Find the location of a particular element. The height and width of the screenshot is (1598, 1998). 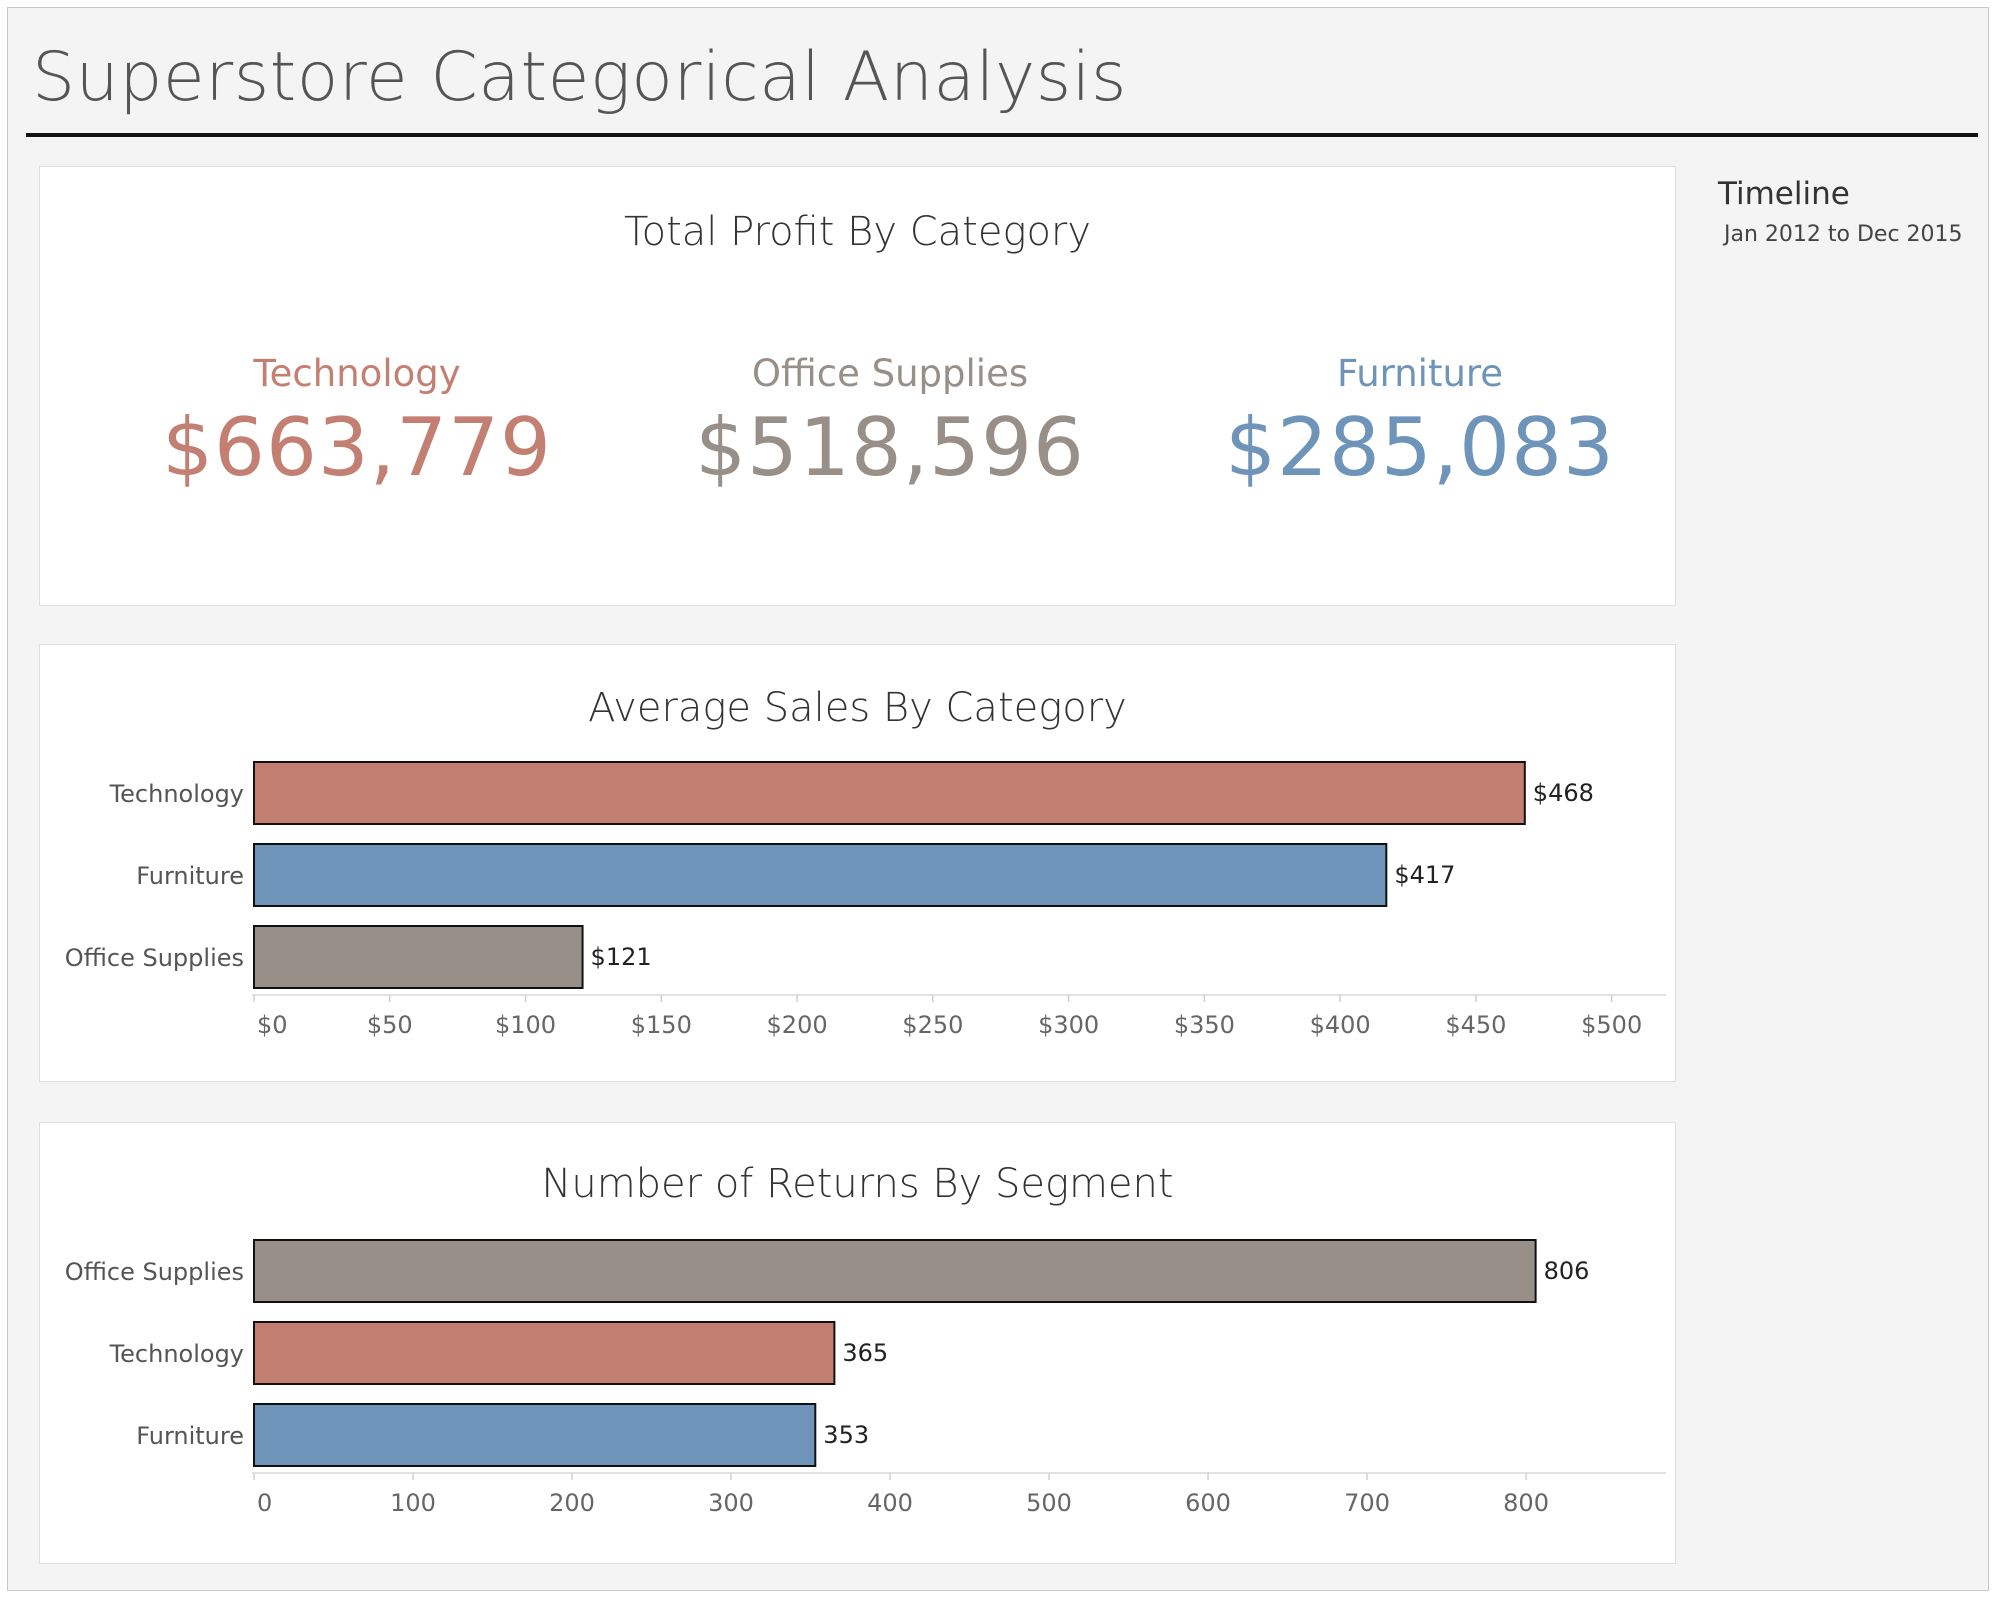

kpi-technology-label: Technology is located at coordinates (357, 373).